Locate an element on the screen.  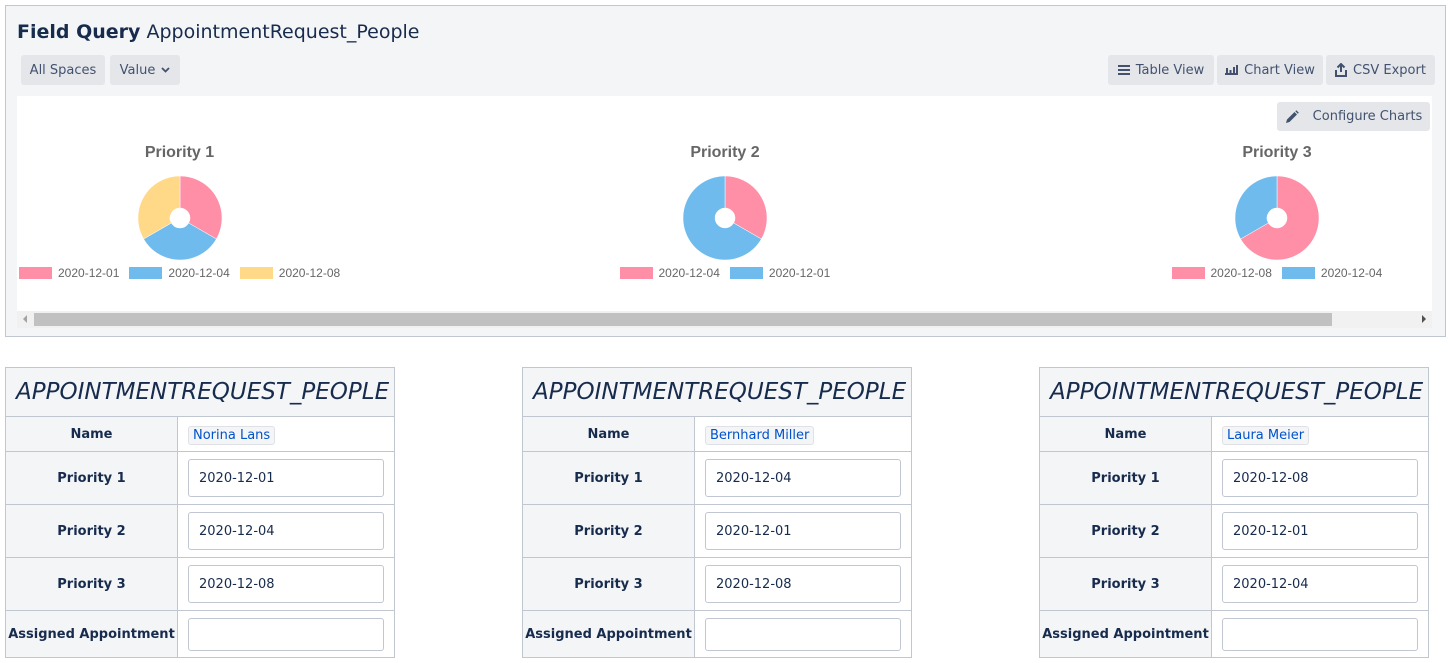
chart-title: Priority 1 is located at coordinates (179, 152).